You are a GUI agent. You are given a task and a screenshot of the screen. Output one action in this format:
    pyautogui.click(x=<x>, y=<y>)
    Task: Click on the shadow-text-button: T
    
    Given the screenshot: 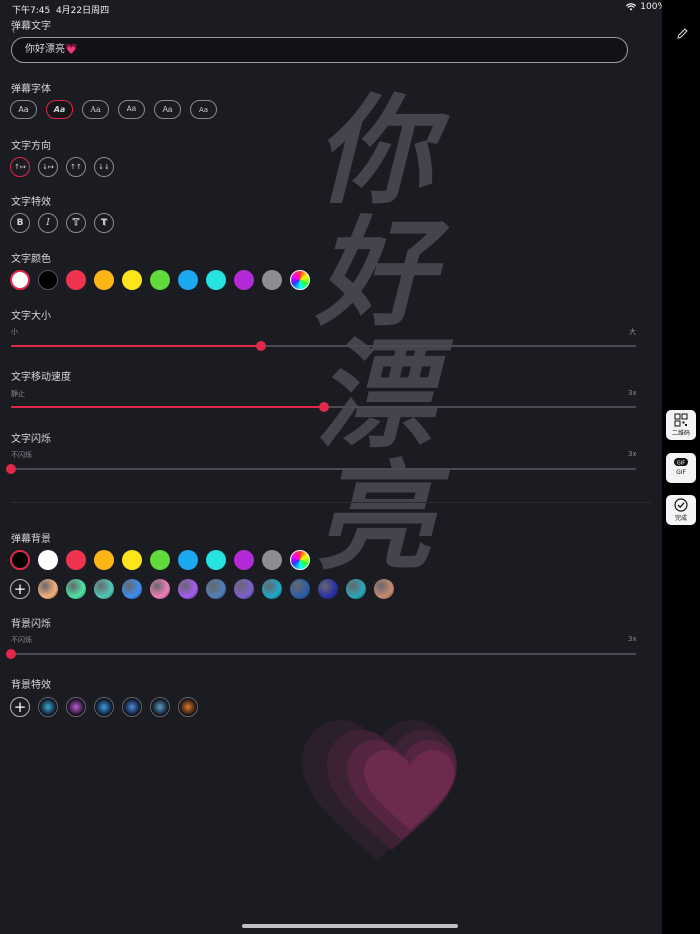 What is the action you would take?
    pyautogui.click(x=104, y=223)
    